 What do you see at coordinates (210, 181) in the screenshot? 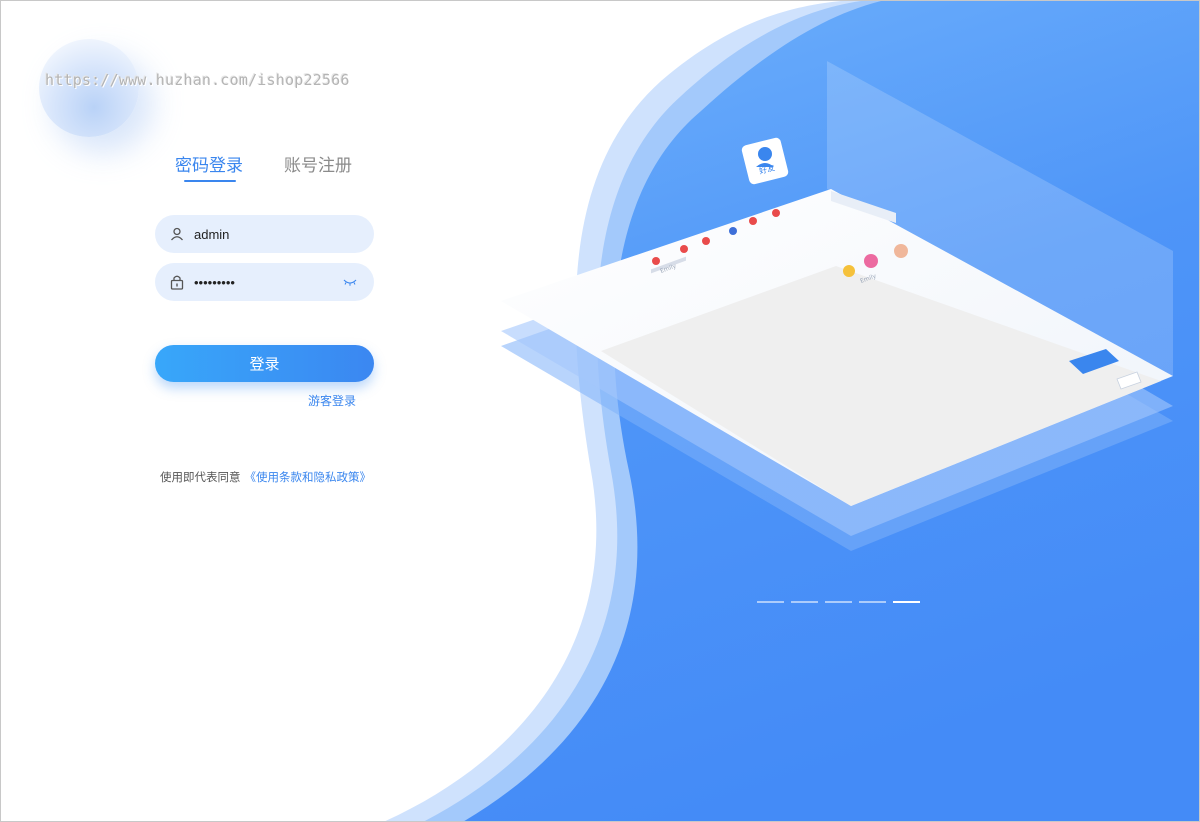
I see `active-tab-underline` at bounding box center [210, 181].